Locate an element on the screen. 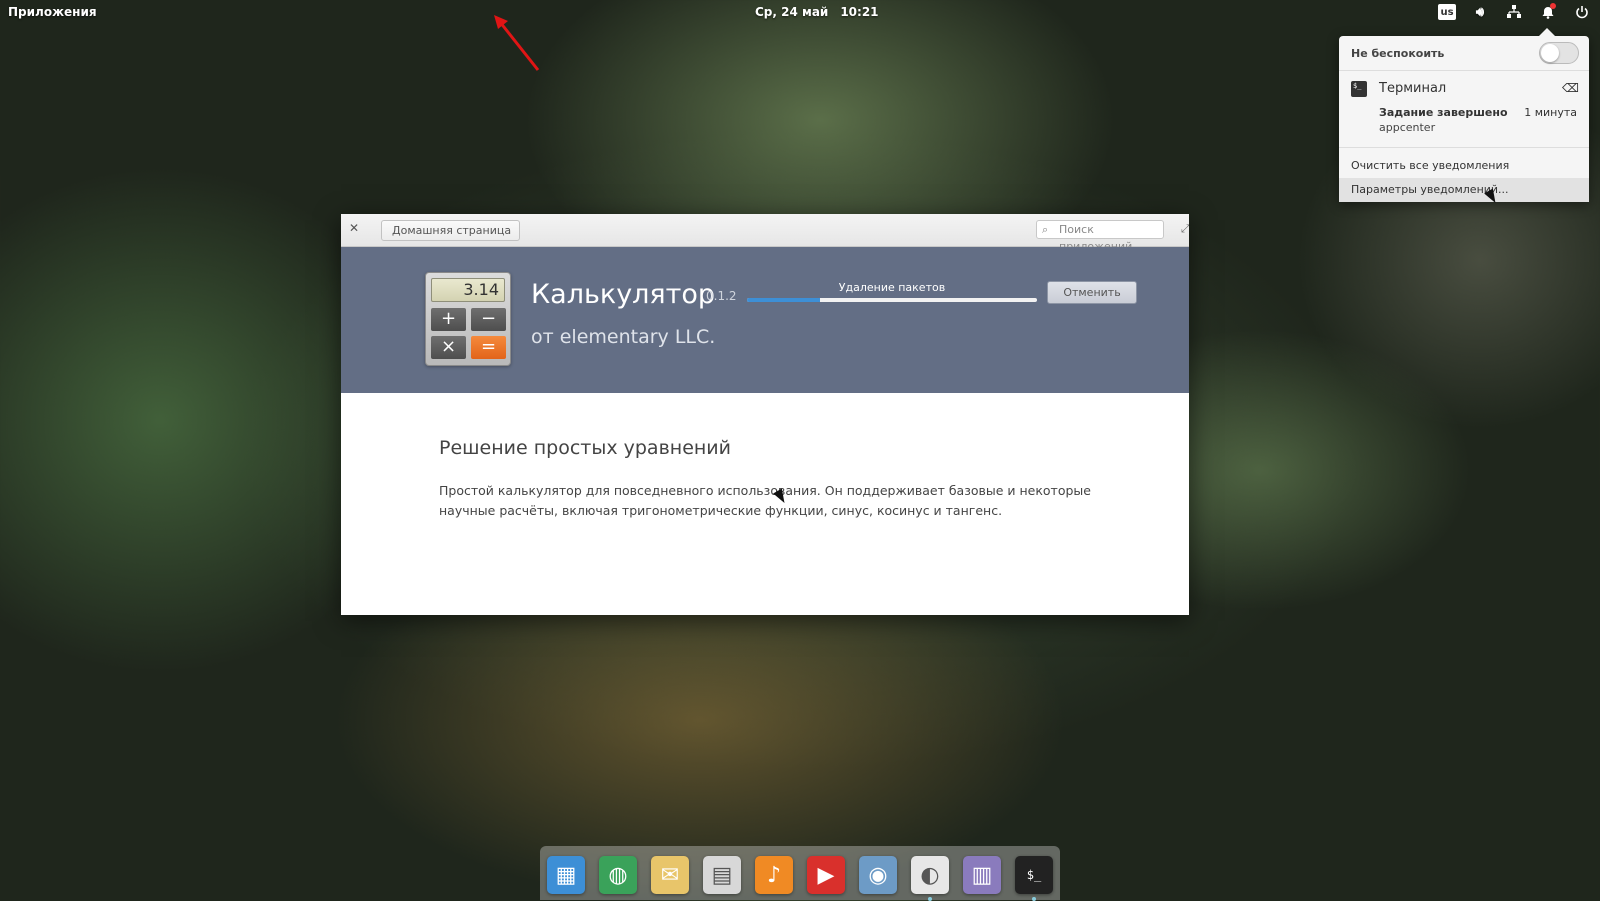  equals-key-icon: = is located at coordinates (488, 347).